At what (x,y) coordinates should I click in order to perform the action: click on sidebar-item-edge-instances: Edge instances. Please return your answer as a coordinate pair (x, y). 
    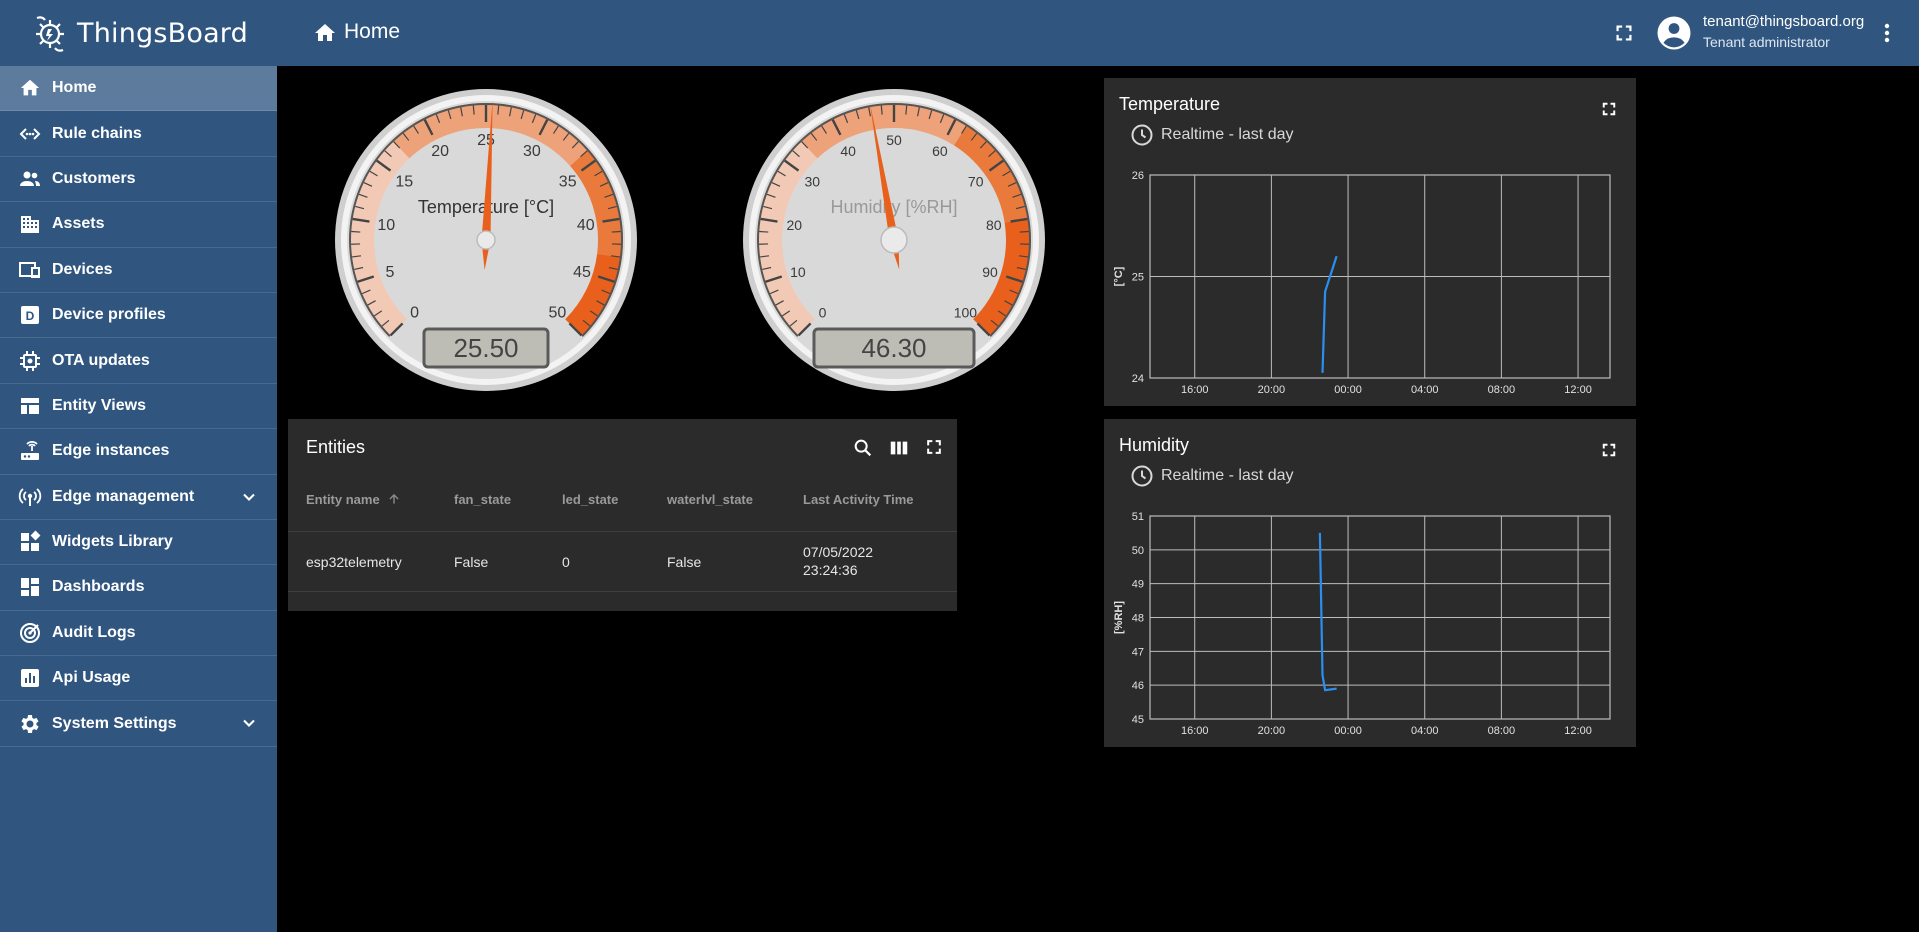
    Looking at the image, I should click on (138, 452).